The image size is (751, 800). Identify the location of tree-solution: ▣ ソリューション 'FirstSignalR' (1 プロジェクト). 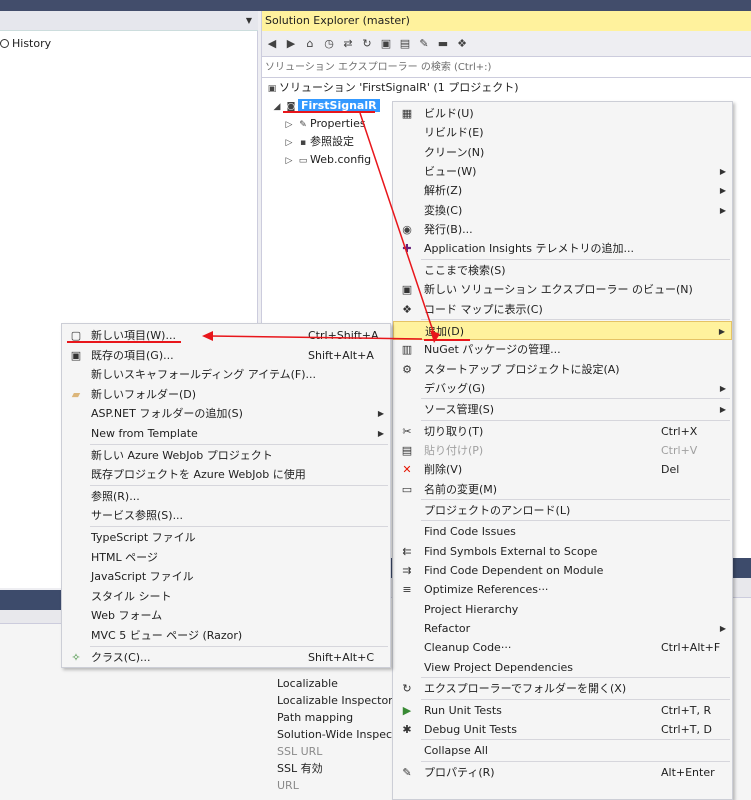
(392, 88).